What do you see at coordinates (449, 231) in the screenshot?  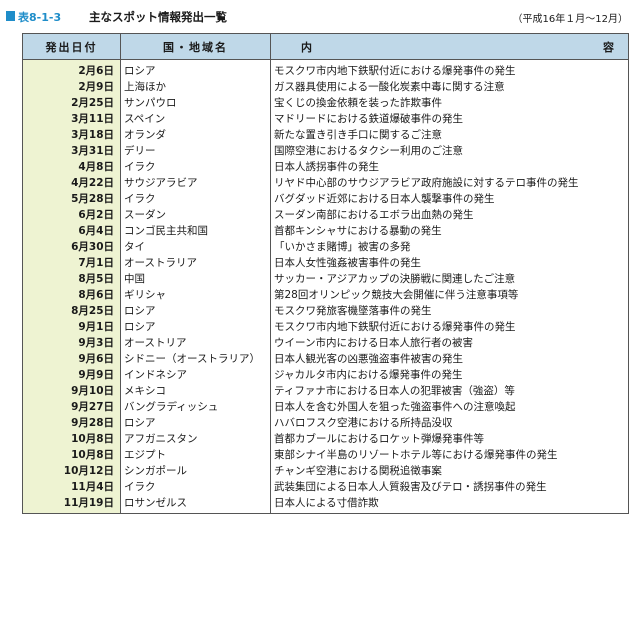 I see `content-cell: 首都キンシャサにおける暴動の発生` at bounding box center [449, 231].